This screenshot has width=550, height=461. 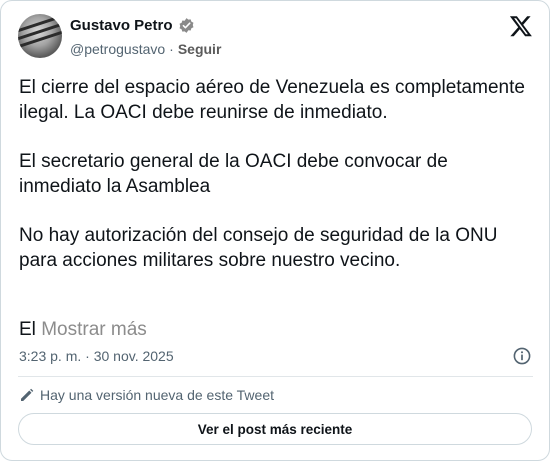 What do you see at coordinates (117, 49) in the screenshot?
I see `author-handle: @petrogustavo` at bounding box center [117, 49].